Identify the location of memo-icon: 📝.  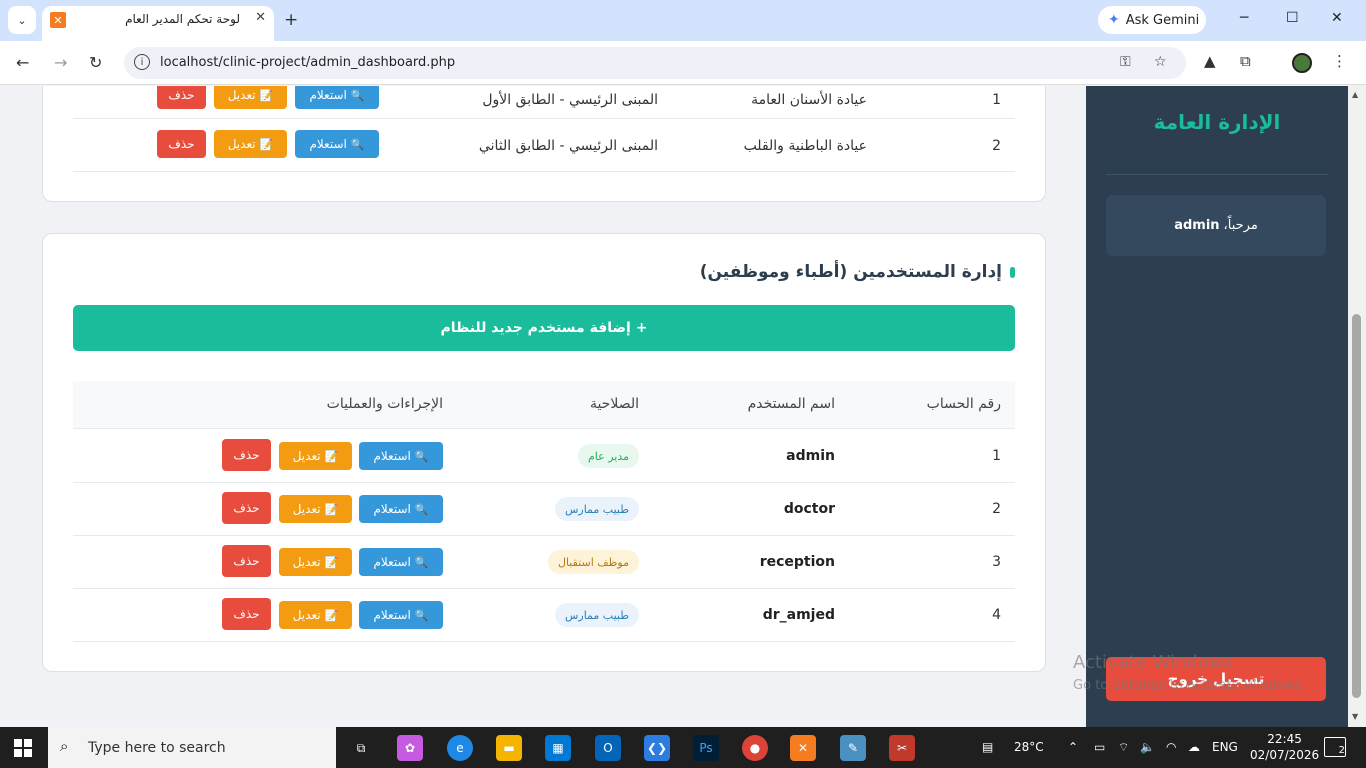
(331, 509).